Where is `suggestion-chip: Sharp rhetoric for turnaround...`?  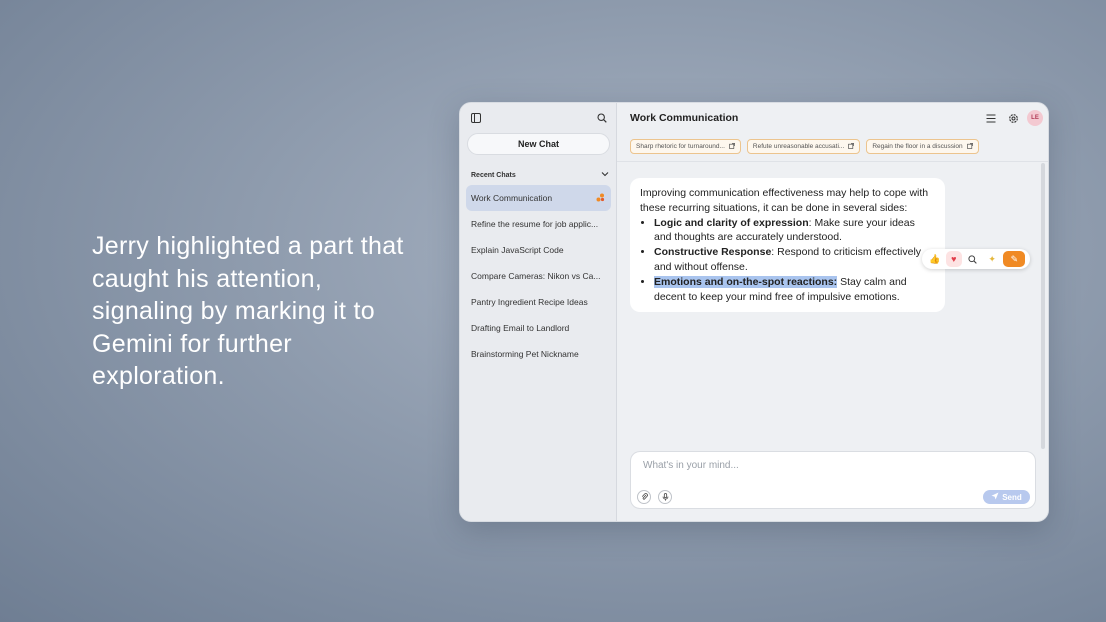
suggestion-chip: Sharp rhetoric for turnaround... is located at coordinates (685, 146).